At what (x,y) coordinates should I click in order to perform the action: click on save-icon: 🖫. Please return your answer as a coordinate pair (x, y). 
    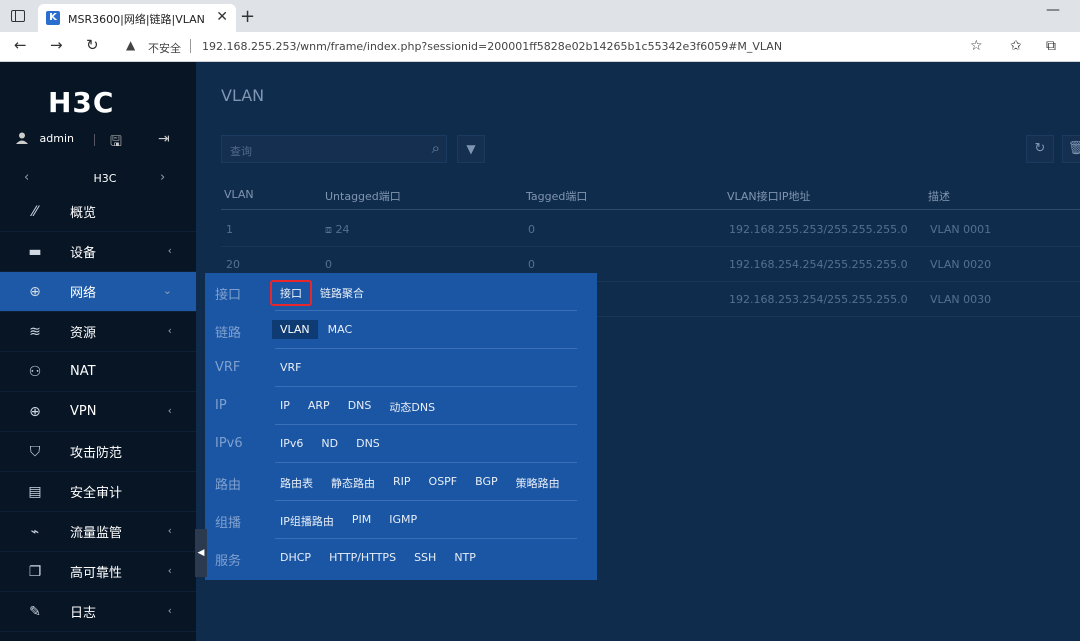
    Looking at the image, I should click on (116, 143).